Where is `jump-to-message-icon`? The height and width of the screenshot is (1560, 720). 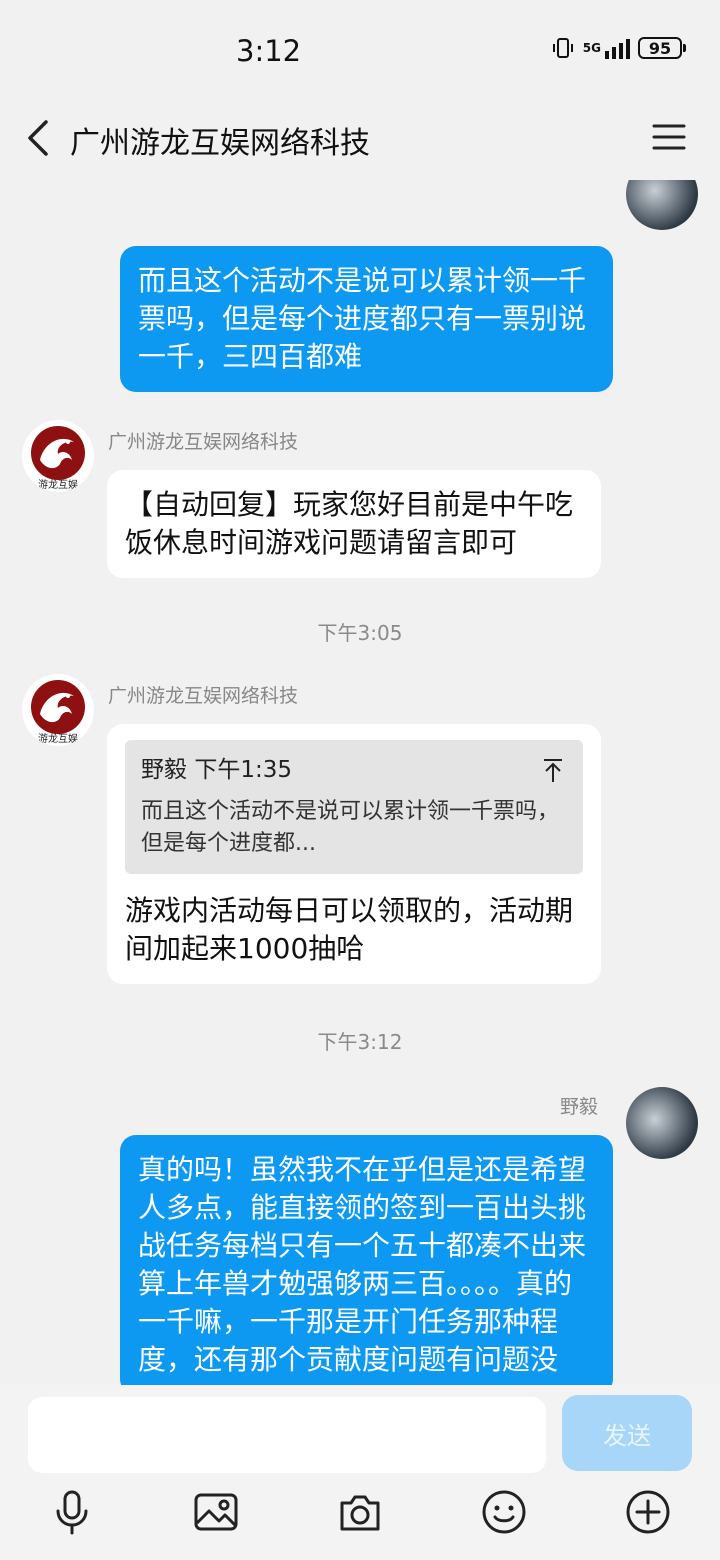
jump-to-message-icon is located at coordinates (553, 771).